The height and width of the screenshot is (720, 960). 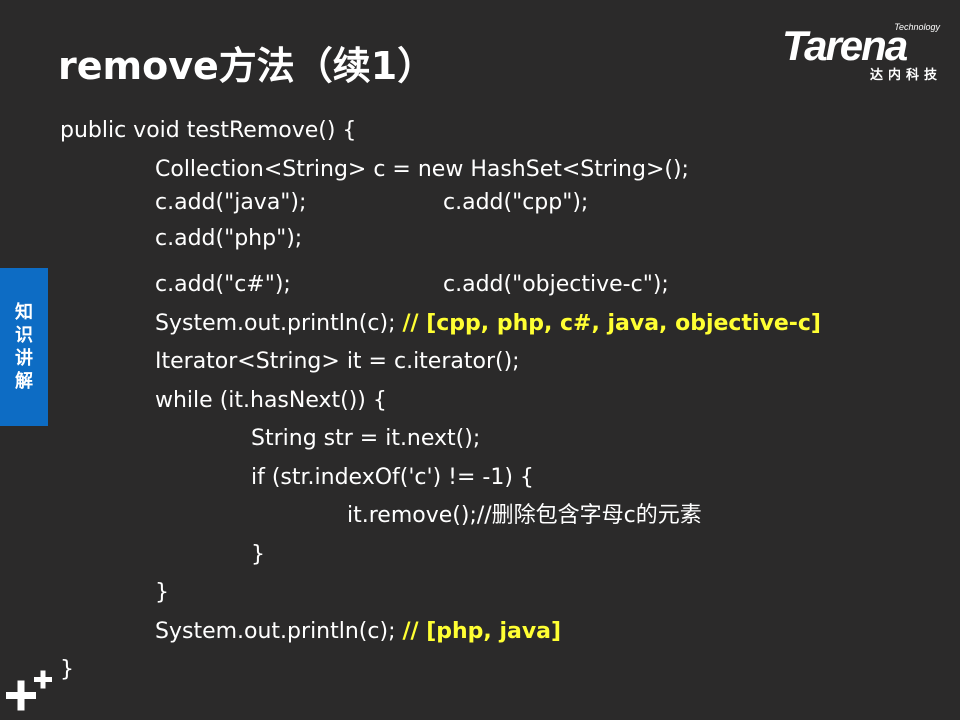 I want to click on code-line: System.out.println(c); // [php, java], so click(x=500, y=632).